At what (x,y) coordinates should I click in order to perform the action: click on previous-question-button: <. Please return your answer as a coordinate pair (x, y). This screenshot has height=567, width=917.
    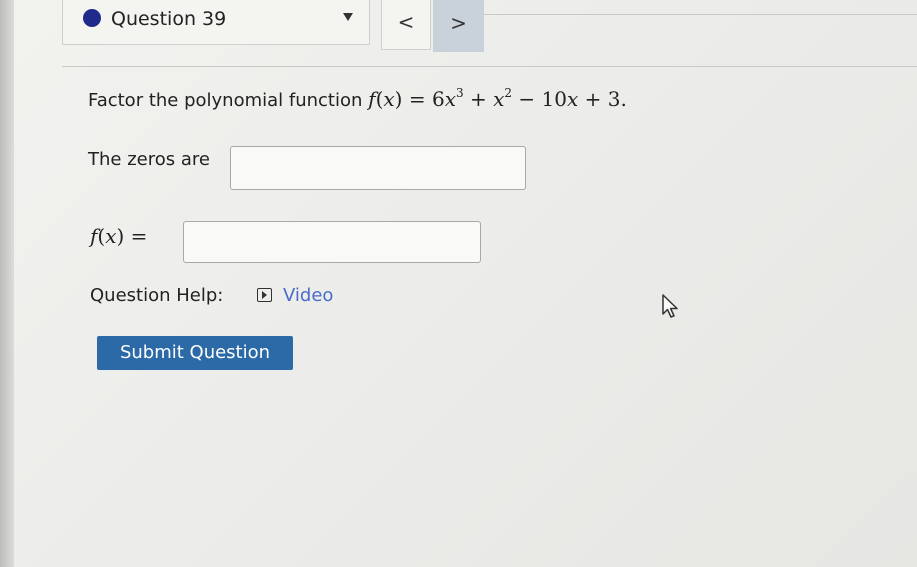
    Looking at the image, I should click on (406, 25).